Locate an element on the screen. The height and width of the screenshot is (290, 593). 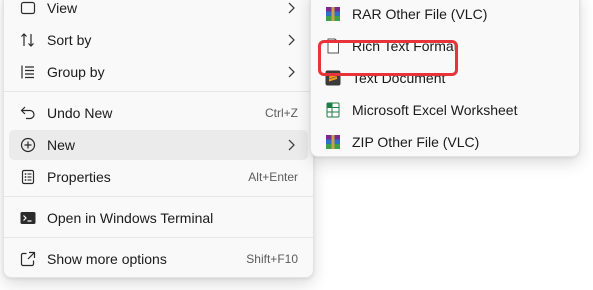
excel-icon is located at coordinates (333, 110).